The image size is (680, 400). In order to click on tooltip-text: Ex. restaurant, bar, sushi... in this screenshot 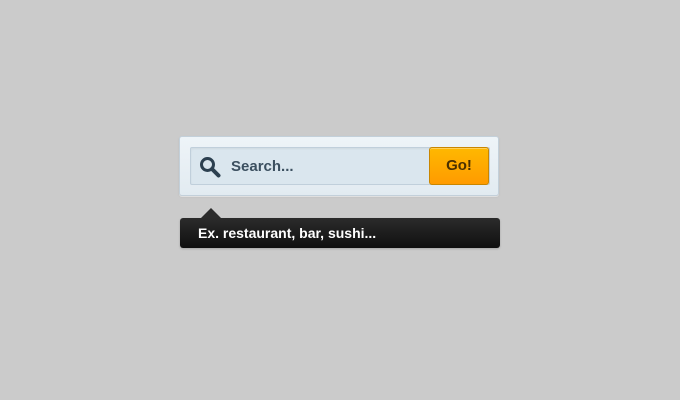, I will do `click(287, 233)`.